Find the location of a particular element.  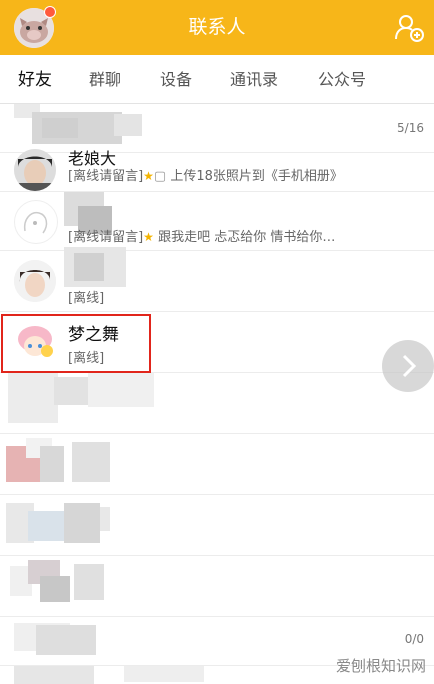

contact-status-line: [离线请留言]★▢ 上传18张照片到《手机相册》 is located at coordinates (205, 174).